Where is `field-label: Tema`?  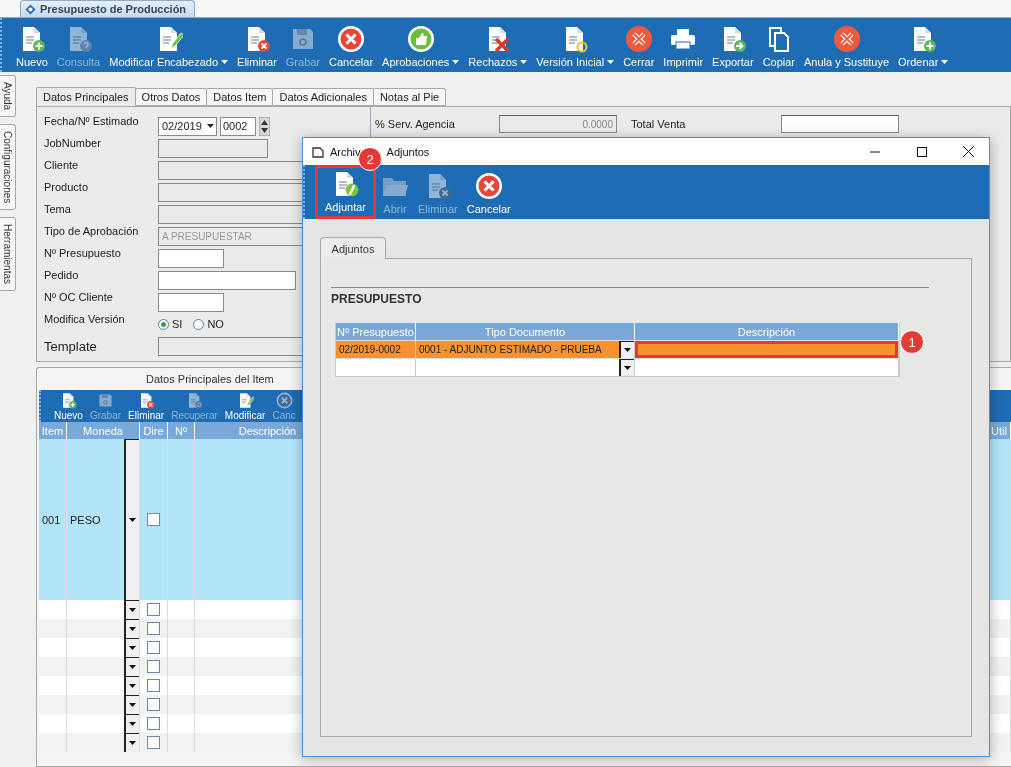 field-label: Tema is located at coordinates (58, 209).